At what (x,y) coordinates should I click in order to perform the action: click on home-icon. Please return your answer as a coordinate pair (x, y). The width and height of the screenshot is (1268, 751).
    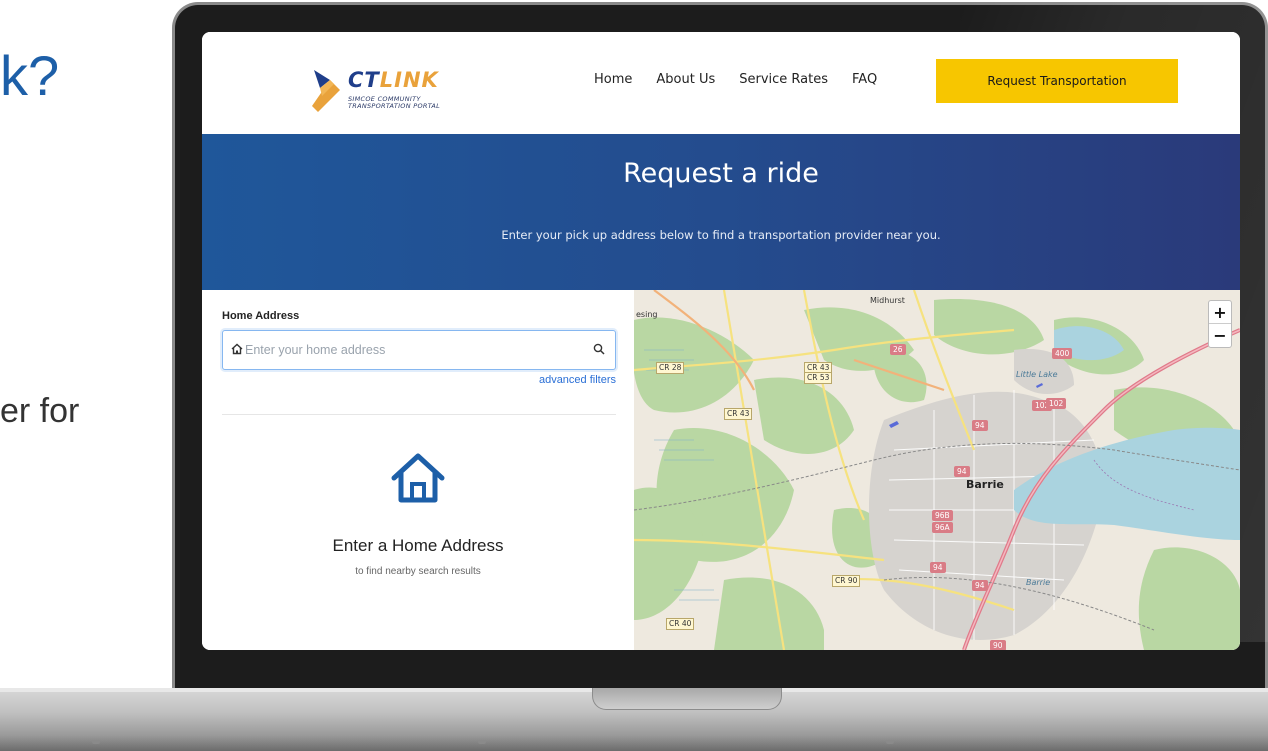
    Looking at the image, I should click on (237, 349).